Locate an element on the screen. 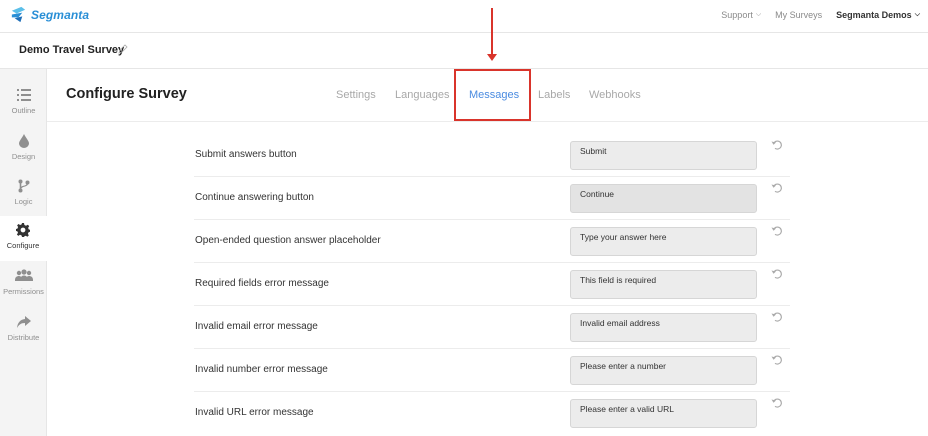 The height and width of the screenshot is (436, 928). arrow-down-icon is located at coordinates (492, 57).